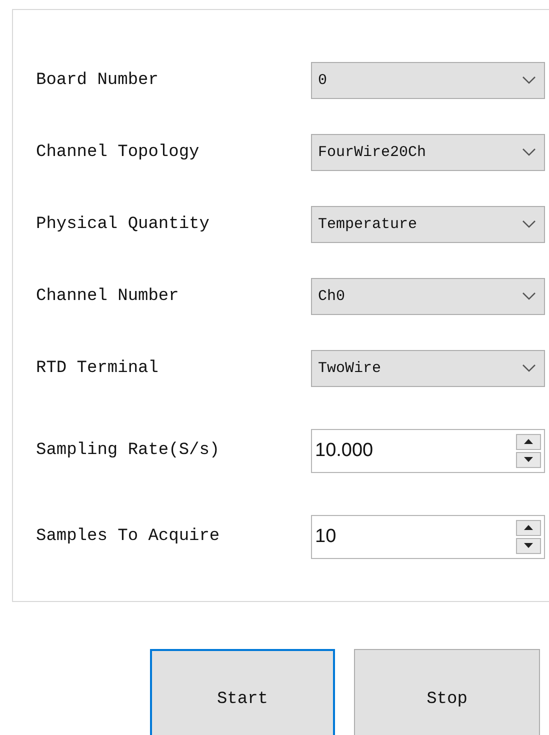 The height and width of the screenshot is (735, 549). I want to click on field-label: Physical Quantity, so click(123, 224).